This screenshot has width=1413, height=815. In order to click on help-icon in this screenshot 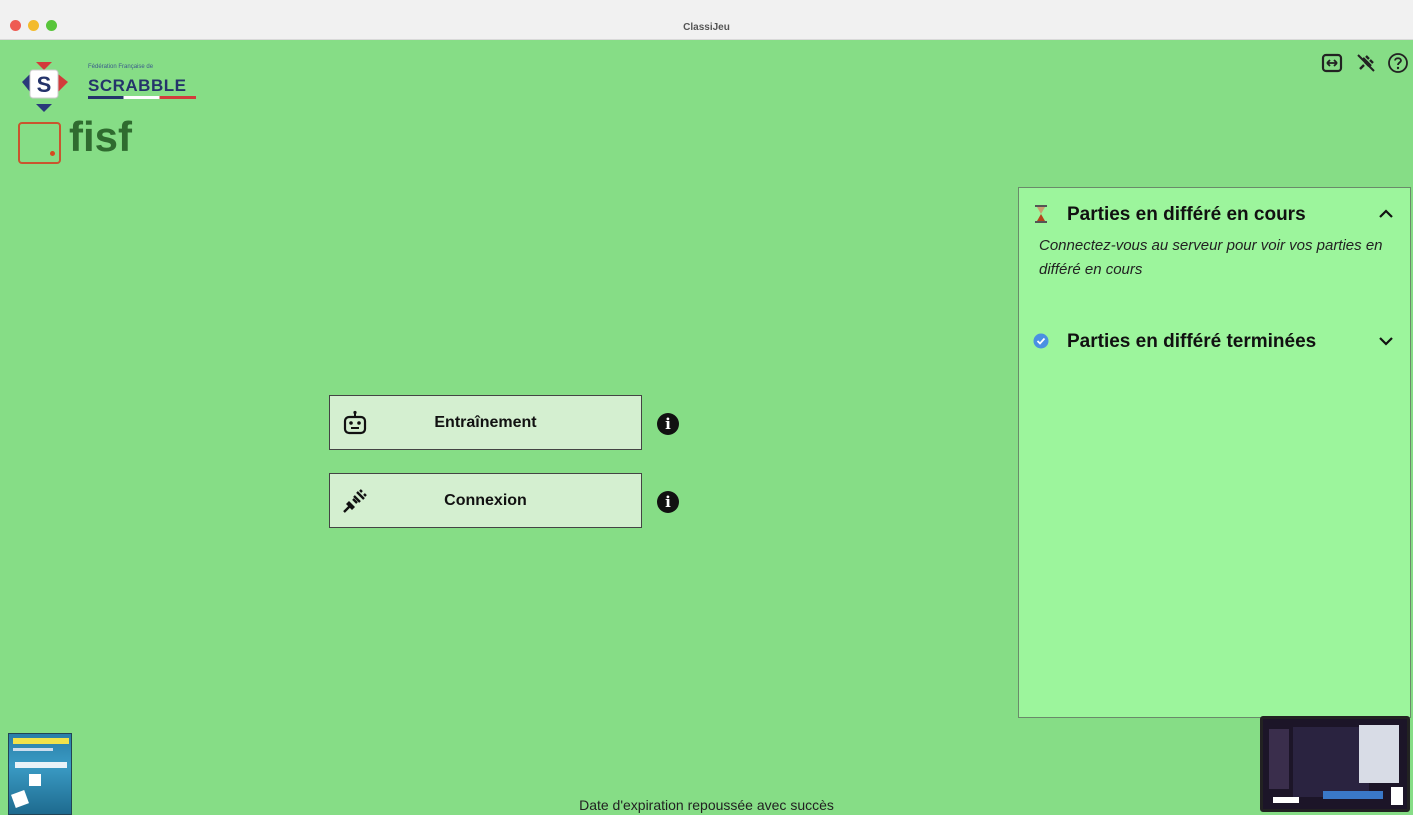, I will do `click(1398, 63)`.